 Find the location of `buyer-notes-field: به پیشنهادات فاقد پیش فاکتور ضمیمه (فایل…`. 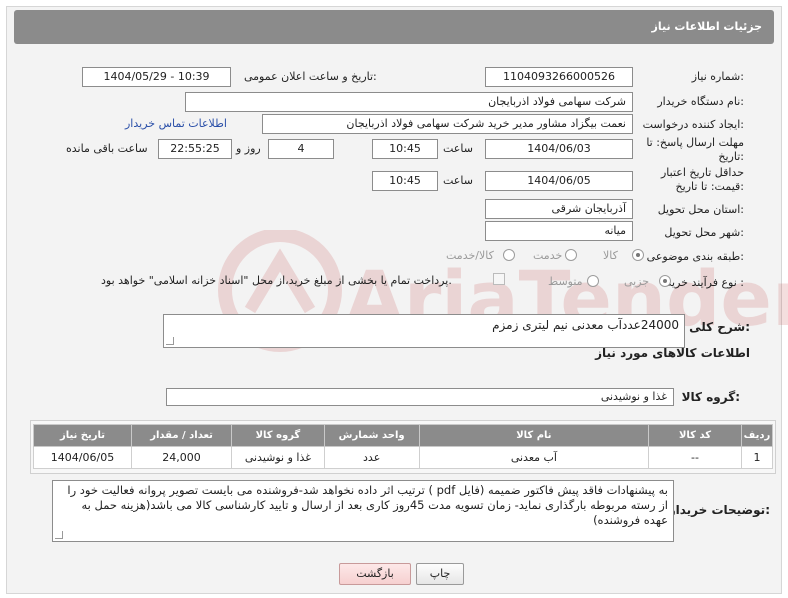

buyer-notes-field: به پیشنهادات فاقد پیش فاکتور ضمیمه (فایل… is located at coordinates (363, 511).